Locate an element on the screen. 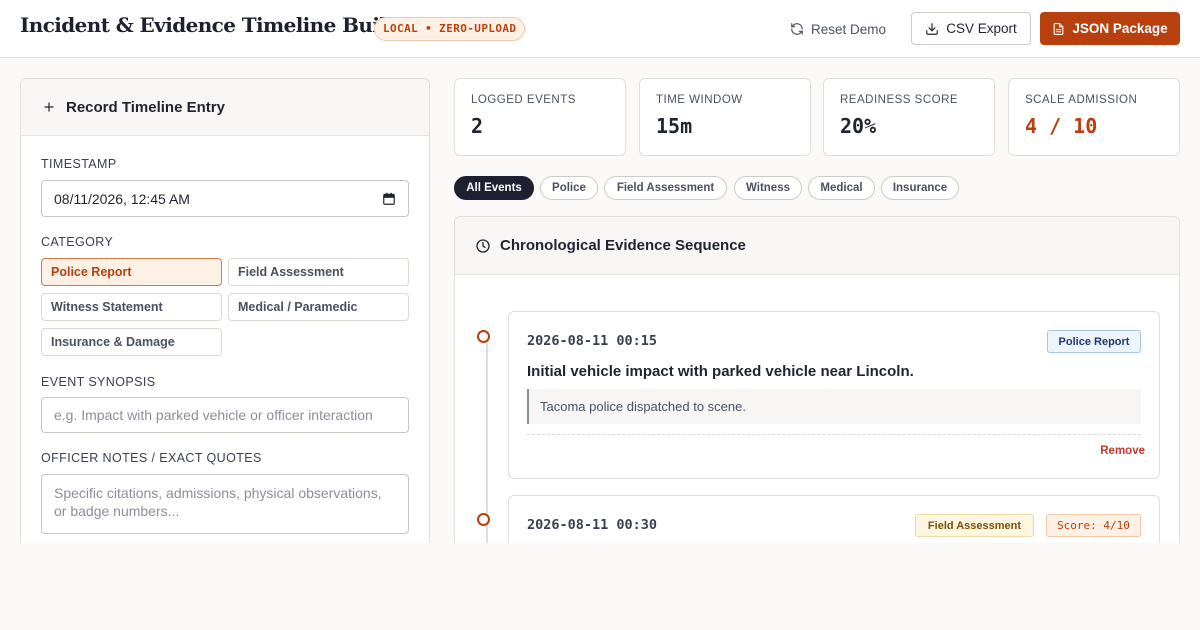 This screenshot has height=630, width=1200. category-medical-paramedic: Medical / Paramedic is located at coordinates (318, 307).